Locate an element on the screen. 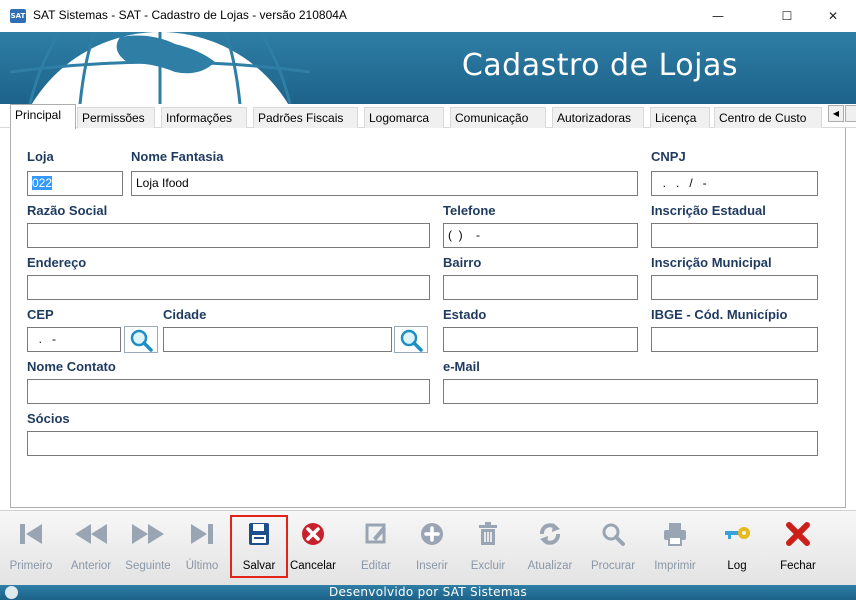 This screenshot has width=856, height=600. tab-centro-de-custo: Centro de Custo is located at coordinates (768, 117).